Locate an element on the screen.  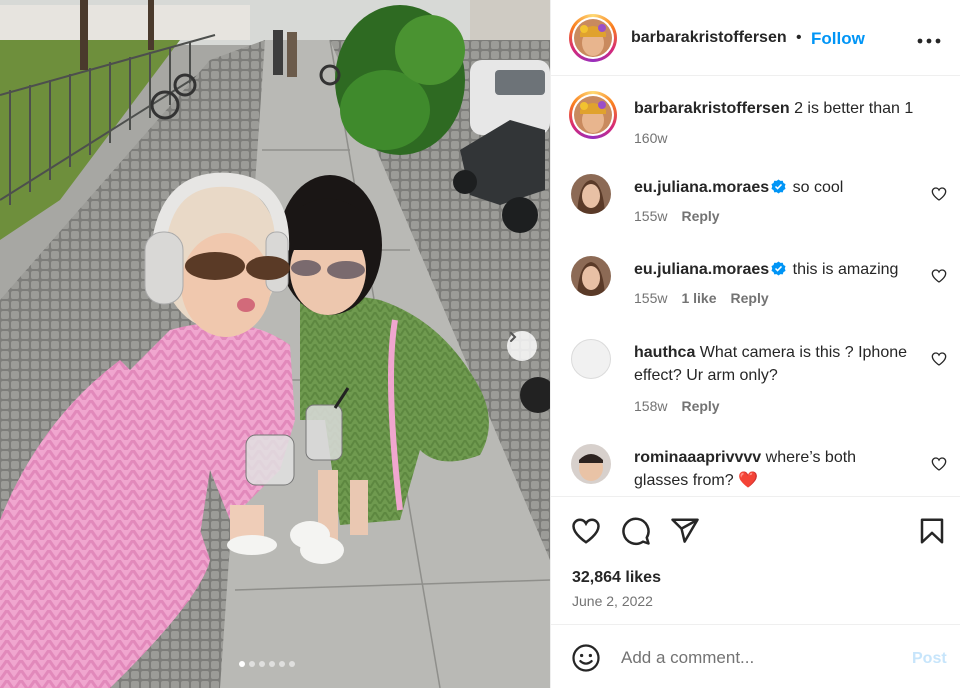
chevron-right-icon is located at coordinates (513, 337).